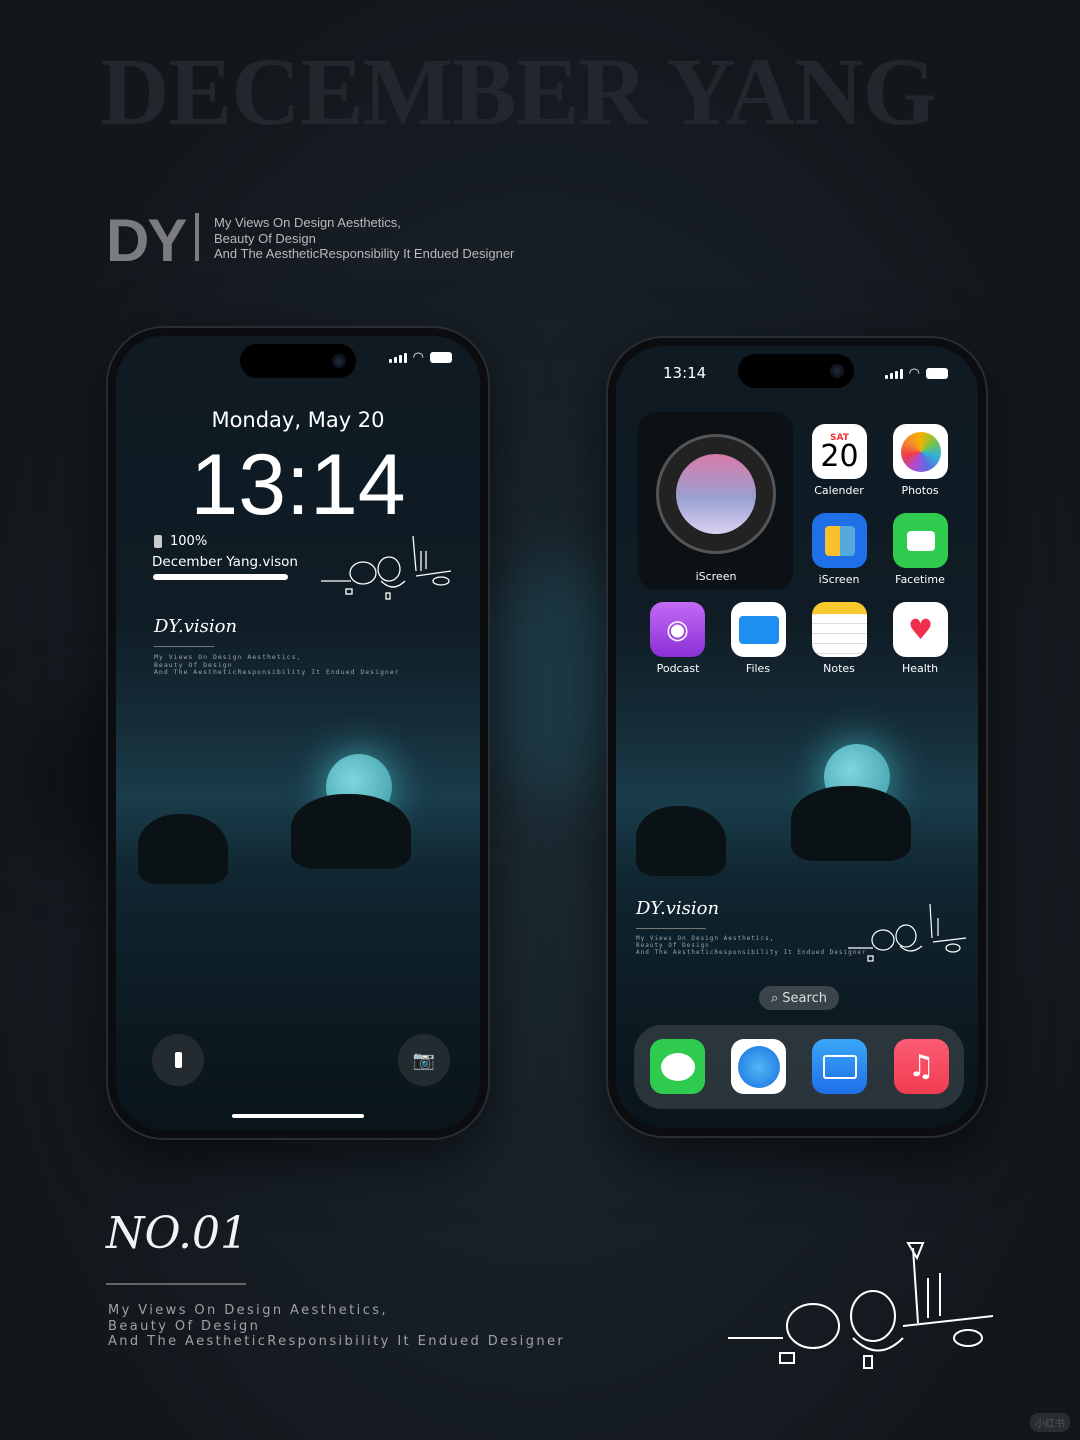 Image resolution: width=1080 pixels, height=1440 pixels. I want to click on dock-messages, so click(677, 1066).